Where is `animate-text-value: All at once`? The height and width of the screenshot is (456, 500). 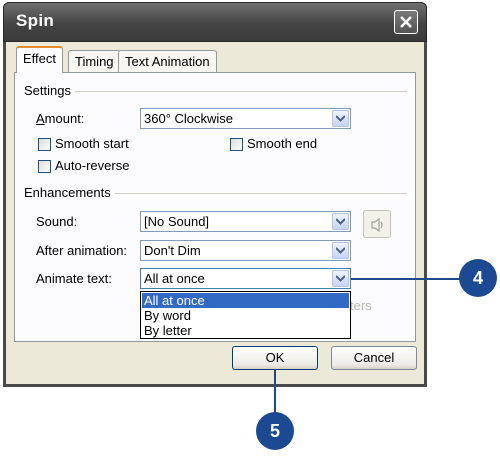 animate-text-value: All at once is located at coordinates (174, 278).